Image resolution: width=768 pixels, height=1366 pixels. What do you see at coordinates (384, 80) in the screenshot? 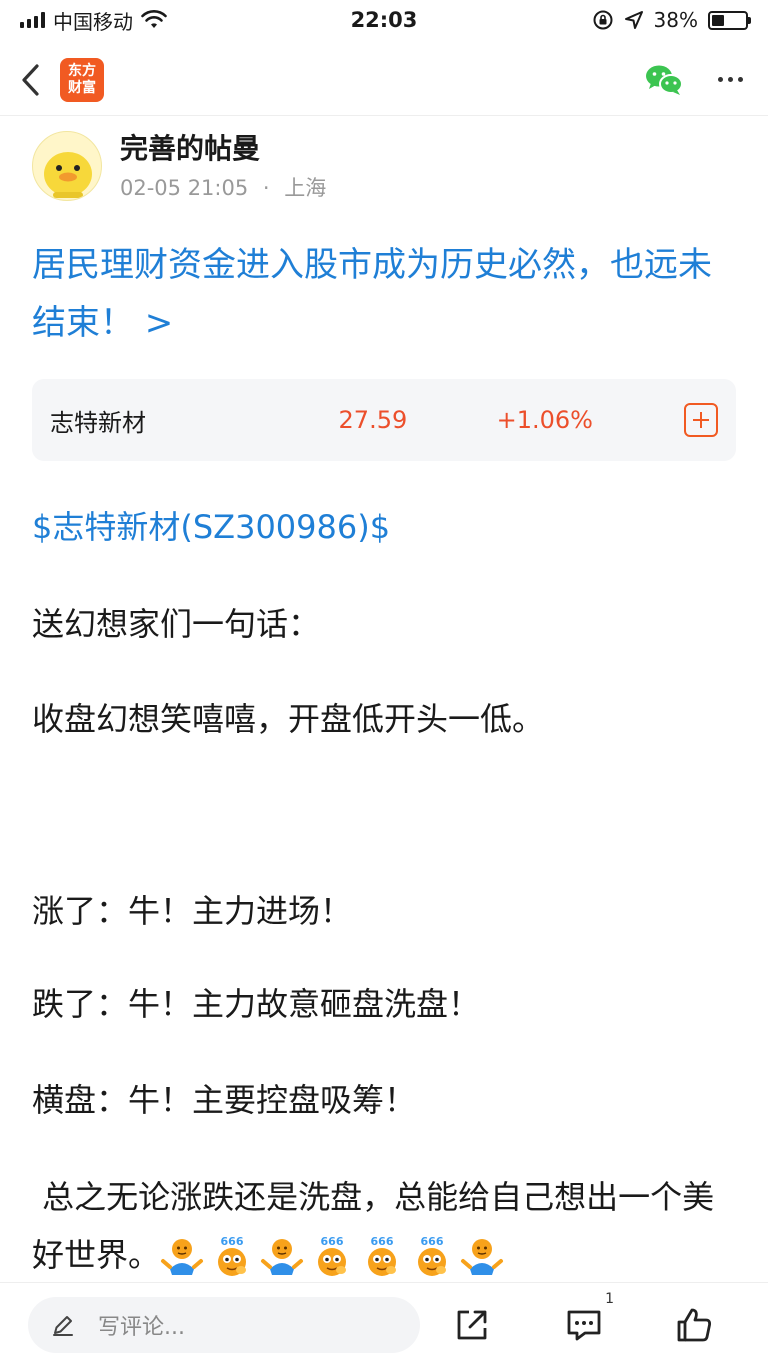
I see `nav-bar: 东方 财富` at bounding box center [384, 80].